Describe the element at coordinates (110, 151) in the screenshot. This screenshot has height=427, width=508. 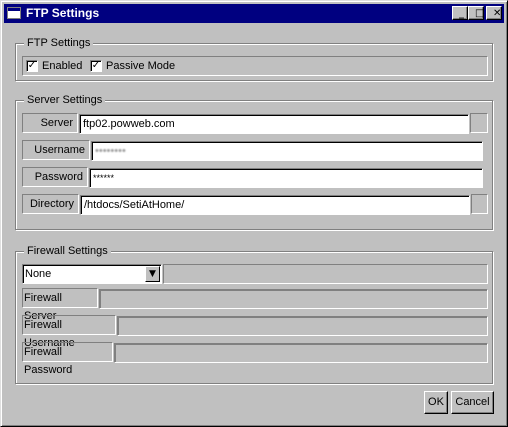
I see `username-value: ••••••••` at that location.